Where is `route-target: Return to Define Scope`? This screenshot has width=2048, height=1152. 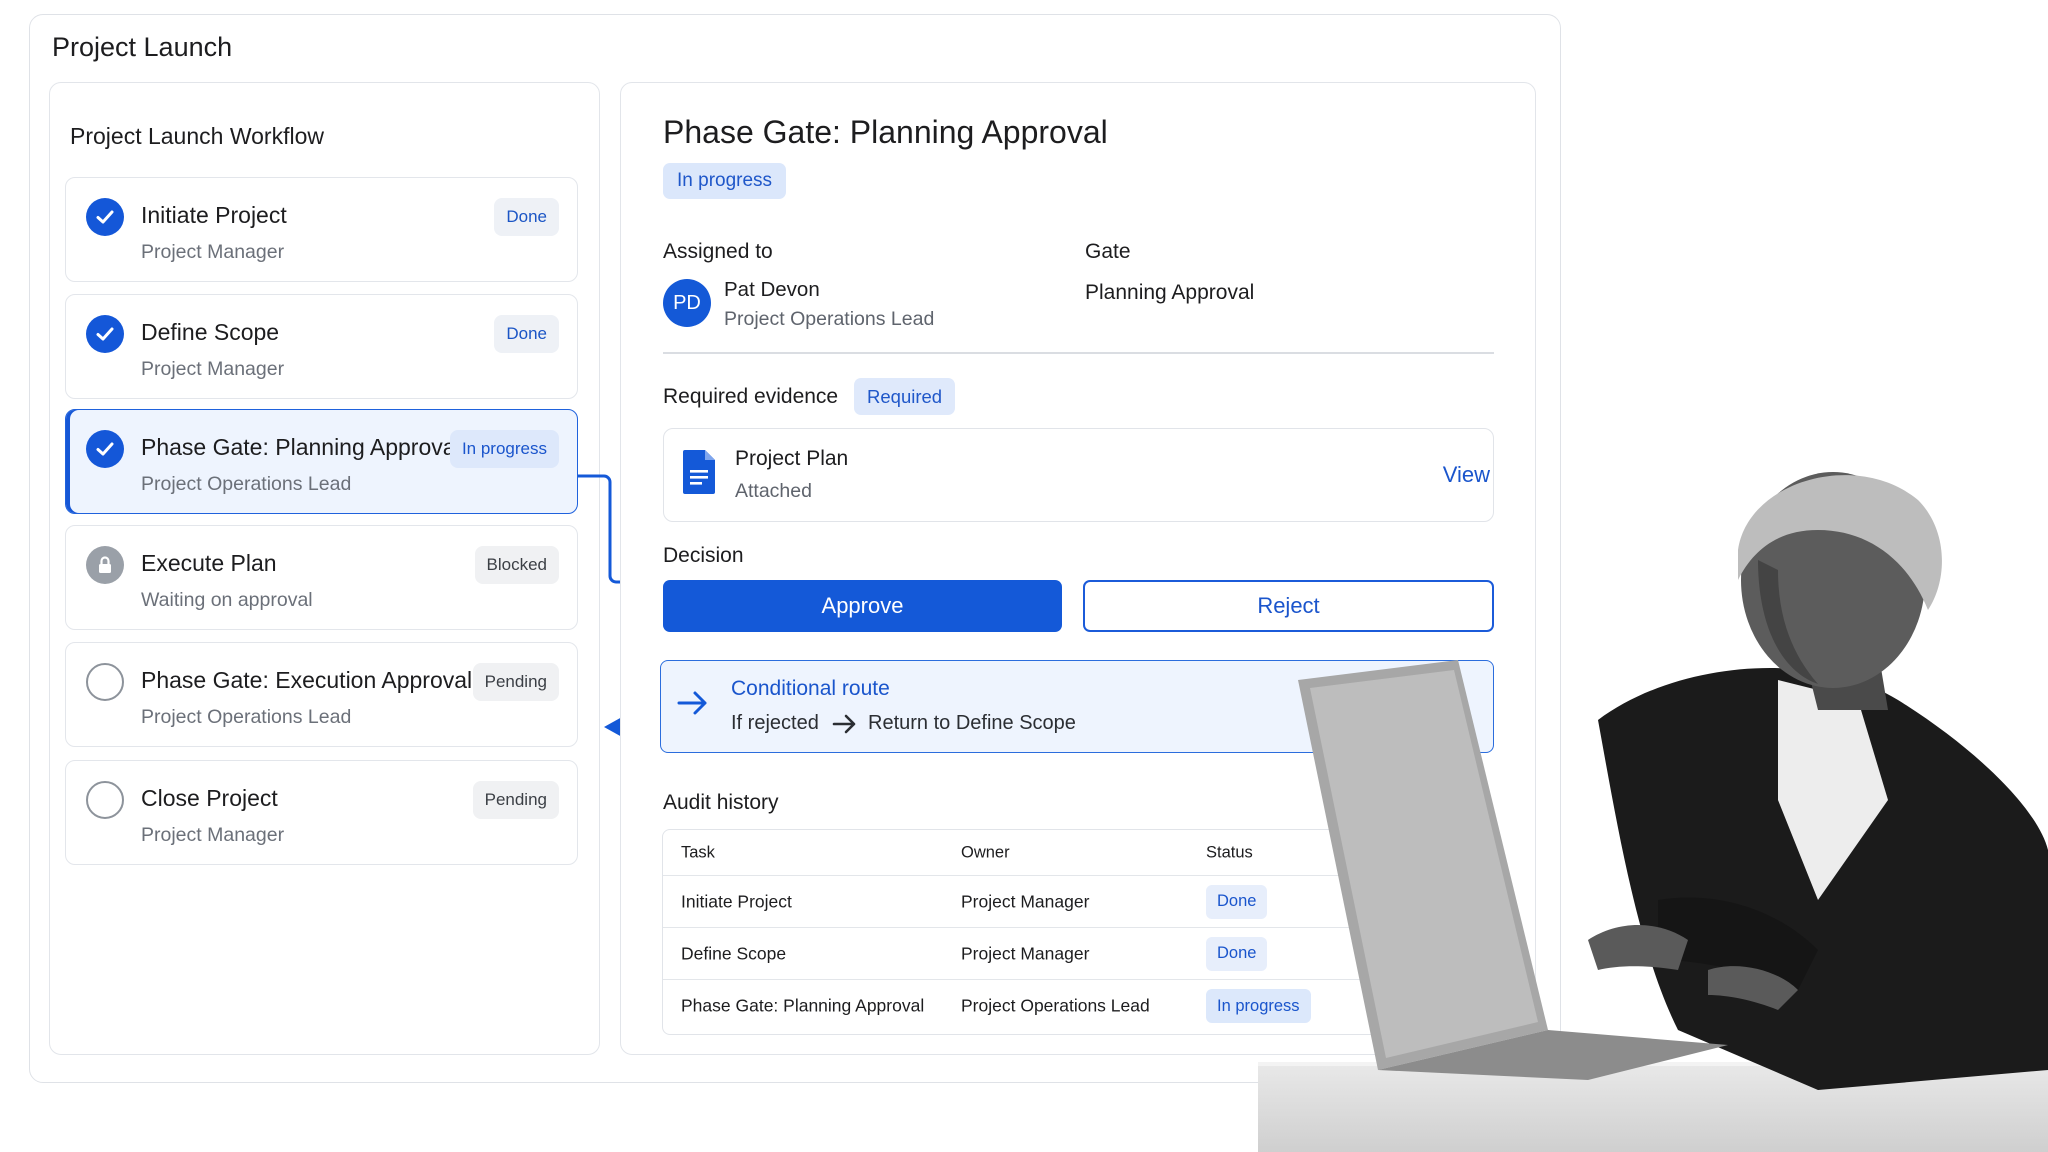
route-target: Return to Define Scope is located at coordinates (972, 723).